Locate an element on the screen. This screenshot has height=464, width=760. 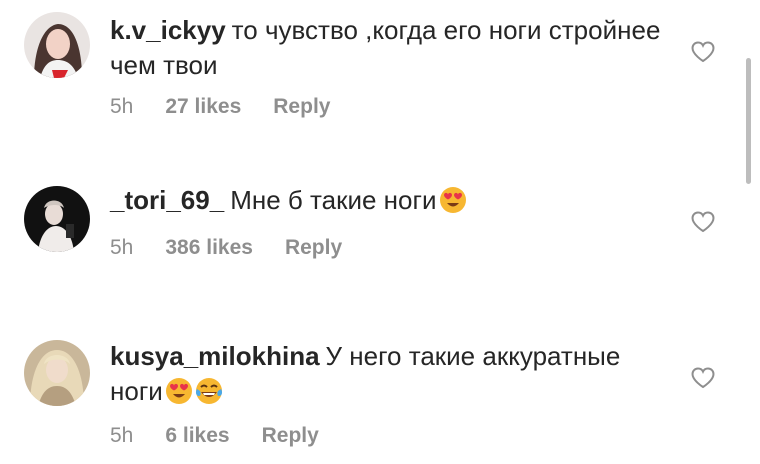
comment-username: kusya_milokhina is located at coordinates (215, 356).